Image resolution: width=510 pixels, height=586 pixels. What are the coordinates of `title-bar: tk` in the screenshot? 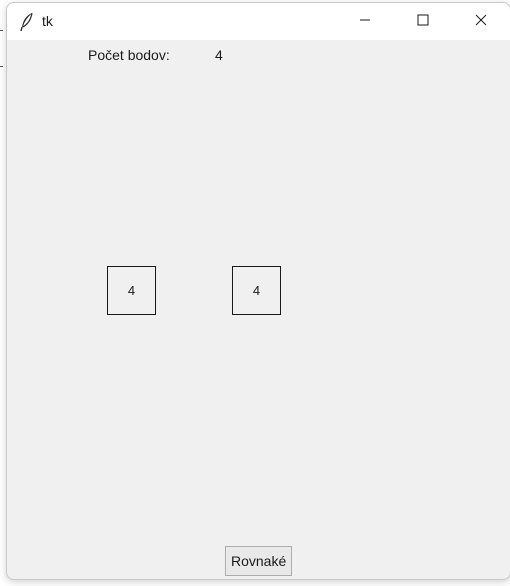 It's located at (258, 21).